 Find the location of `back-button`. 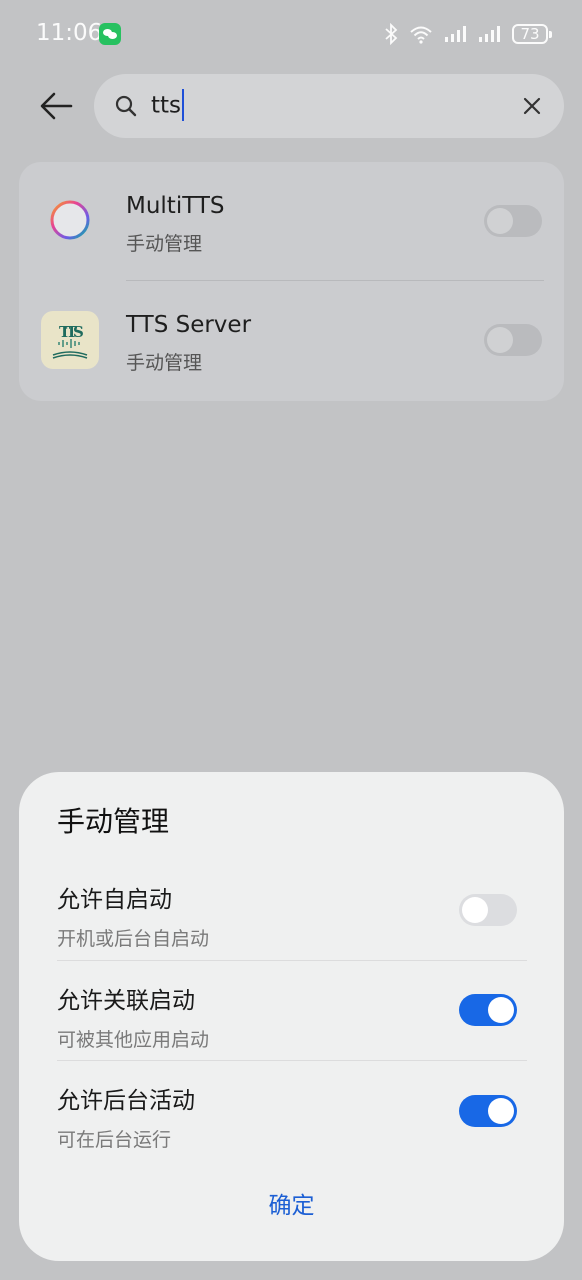

back-button is located at coordinates (56, 106).